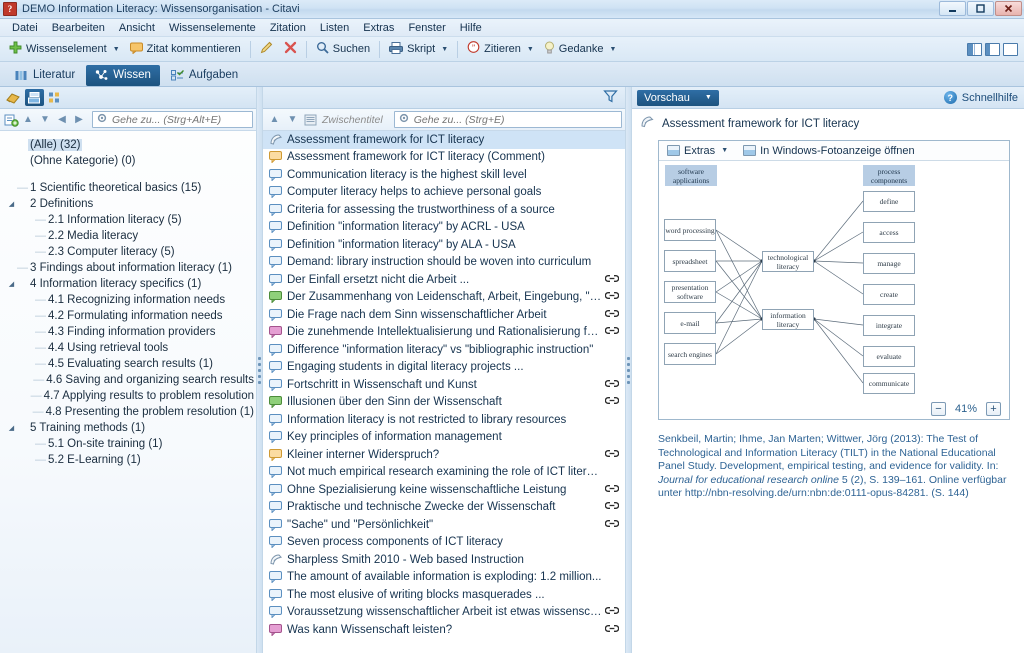 The image size is (1024, 653). What do you see at coordinates (444, 140) in the screenshot?
I see `knowledge-list-item: Assessment framework for ICT literacy` at bounding box center [444, 140].